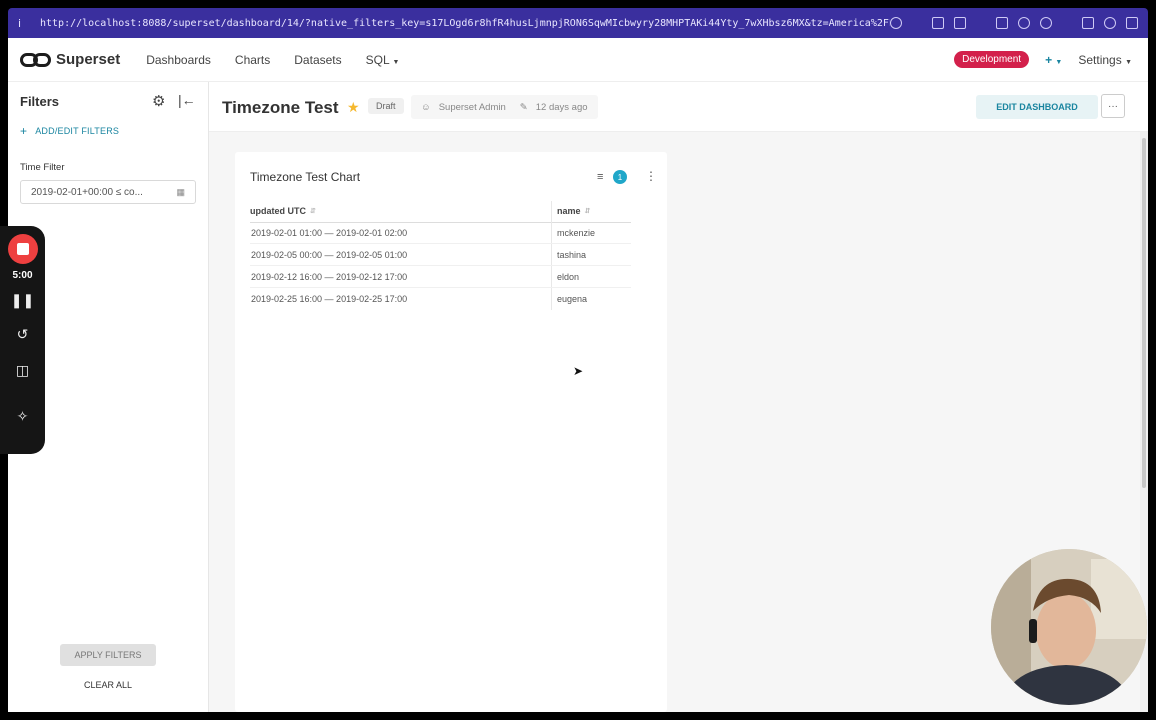 The width and height of the screenshot is (1156, 720). What do you see at coordinates (561, 107) in the screenshot?
I see `modified-time: 12 days ago` at bounding box center [561, 107].